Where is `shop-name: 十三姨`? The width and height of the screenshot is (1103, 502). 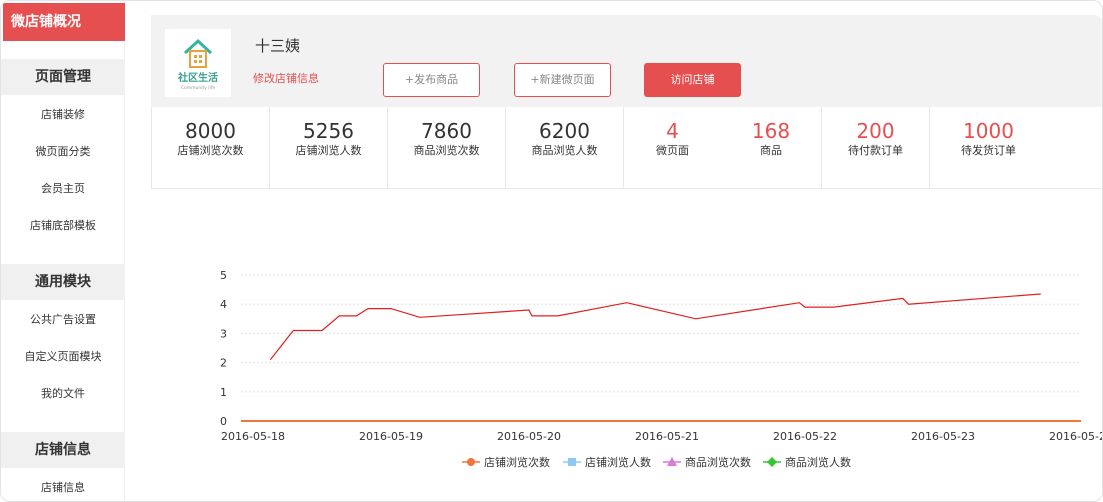
shop-name: 十三姨 is located at coordinates (278, 46).